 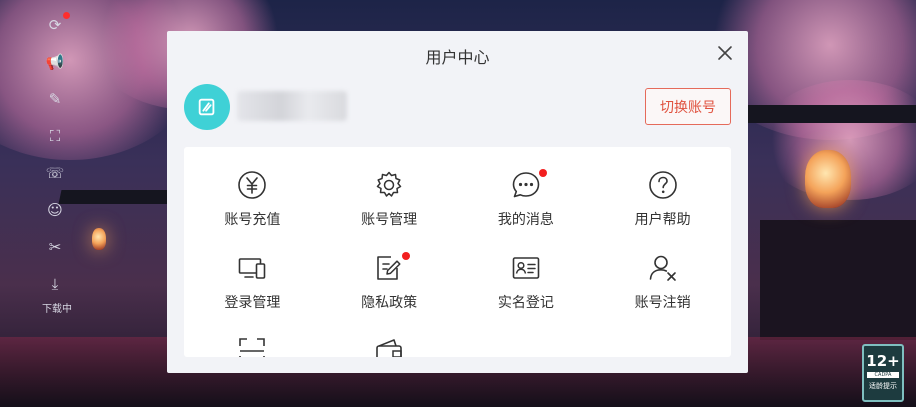 What do you see at coordinates (662, 303) in the screenshot?
I see `menu-label: 账号注销` at bounding box center [662, 303].